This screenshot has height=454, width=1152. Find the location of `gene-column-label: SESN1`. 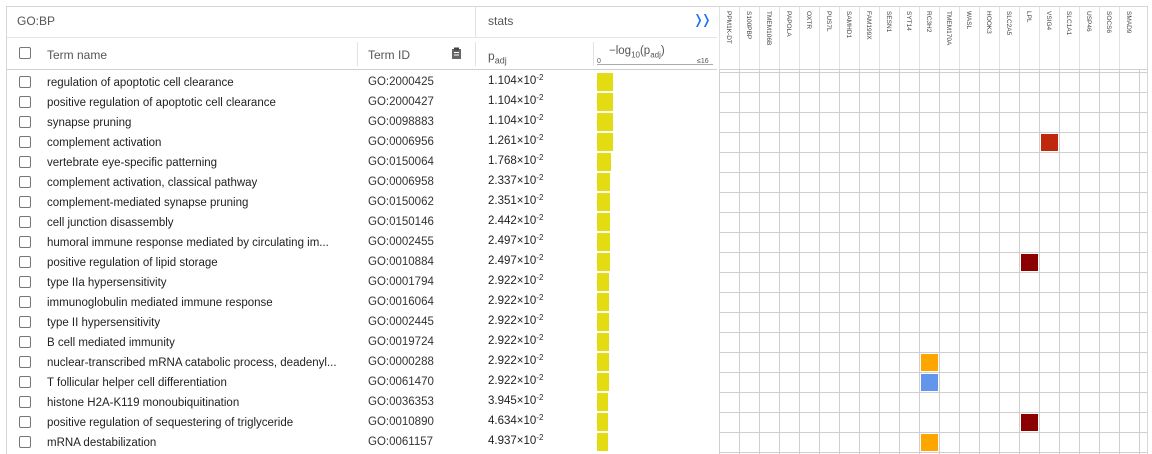

gene-column-label: SESN1 is located at coordinates (889, 39).